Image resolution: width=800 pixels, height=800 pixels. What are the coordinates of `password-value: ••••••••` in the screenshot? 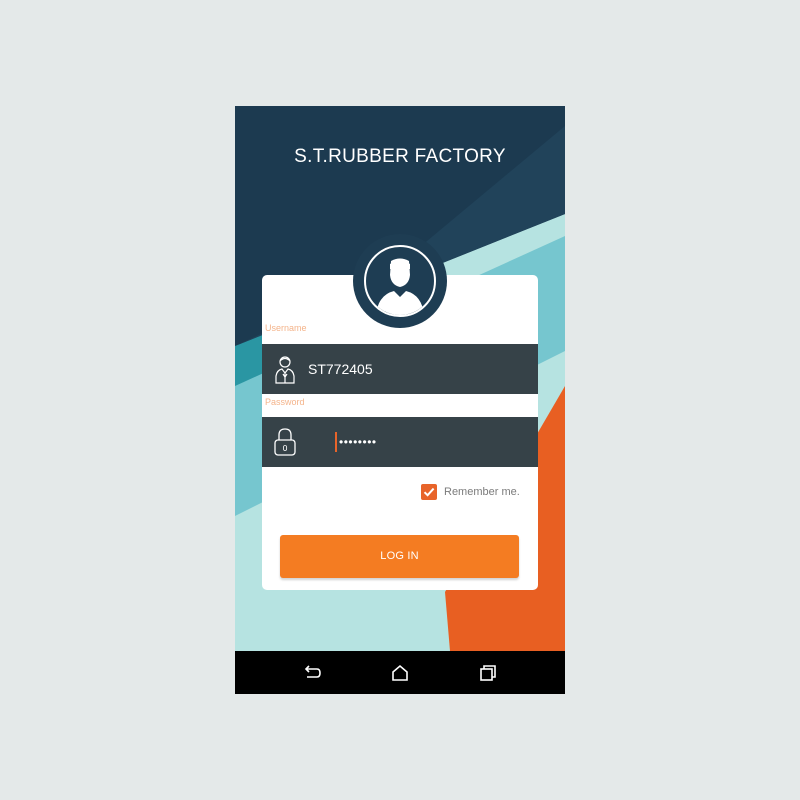 It's located at (358, 442).